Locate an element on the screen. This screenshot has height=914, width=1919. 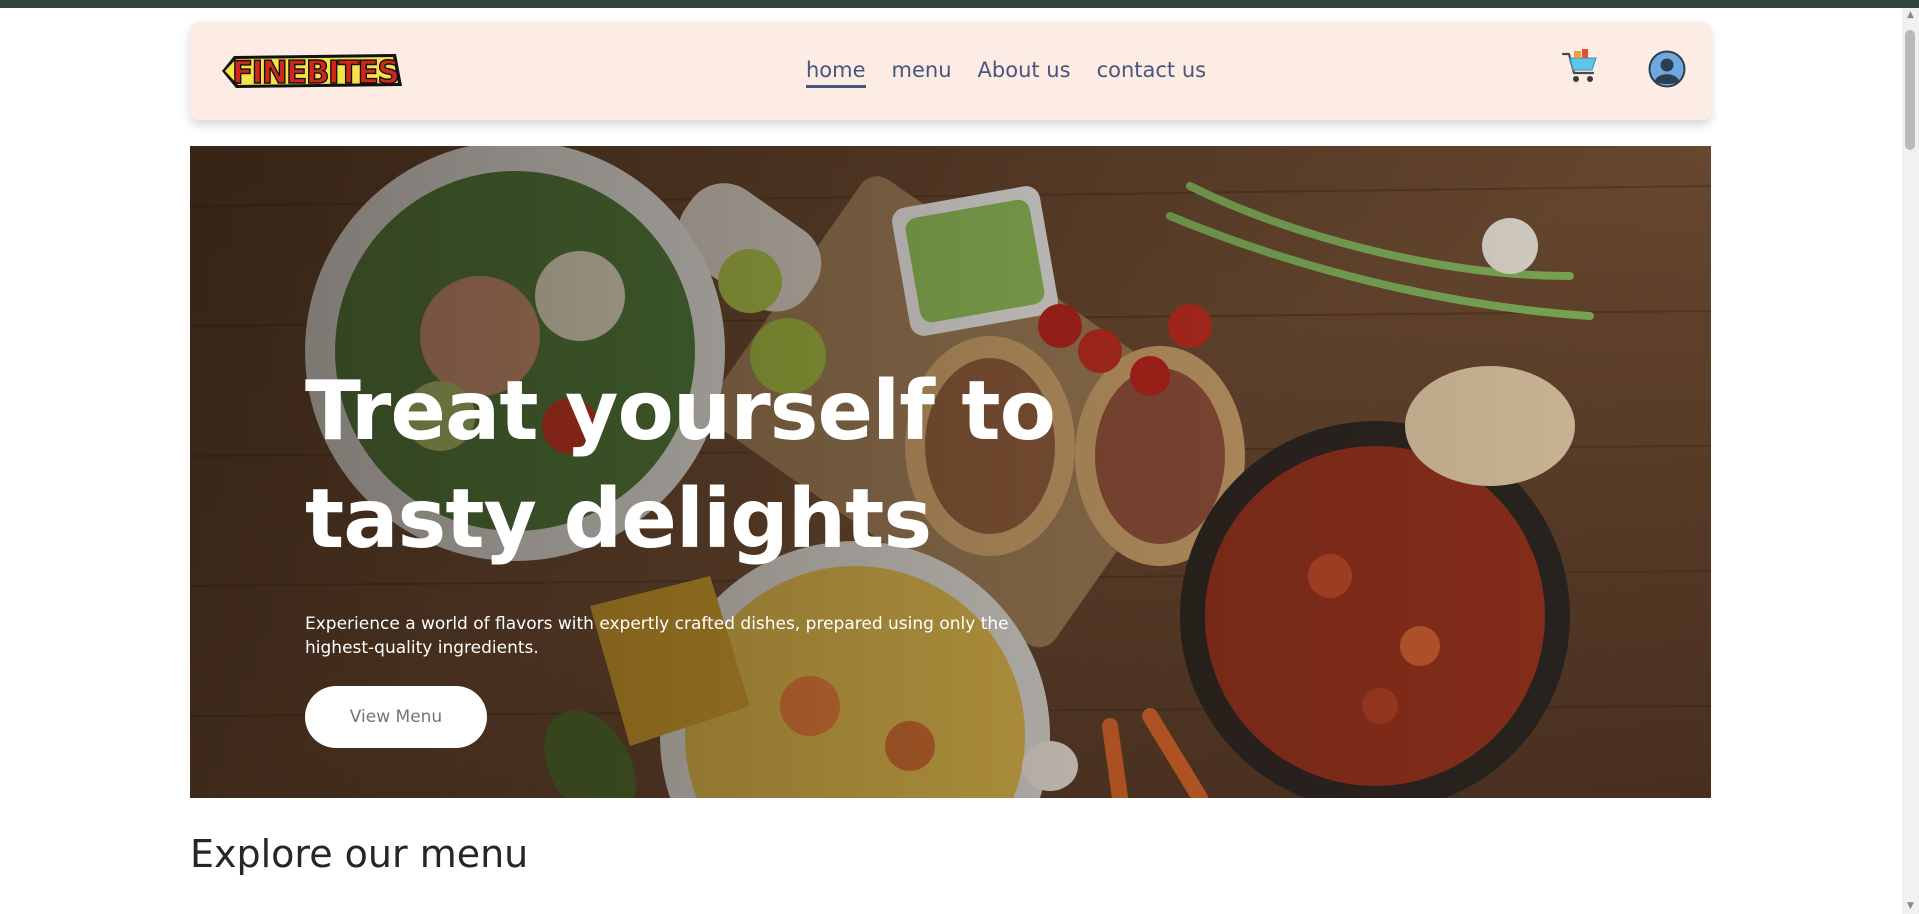
scroll-up-arrow-icon: ▲ is located at coordinates (1910, 15).